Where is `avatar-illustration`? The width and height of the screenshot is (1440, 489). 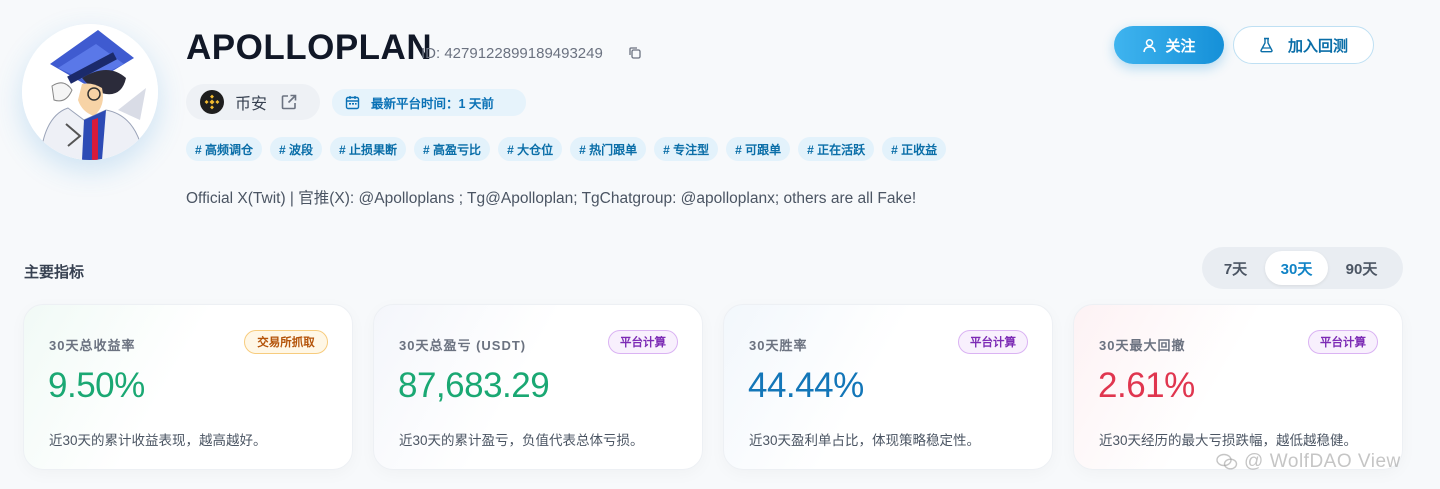
avatar-illustration is located at coordinates (90, 92).